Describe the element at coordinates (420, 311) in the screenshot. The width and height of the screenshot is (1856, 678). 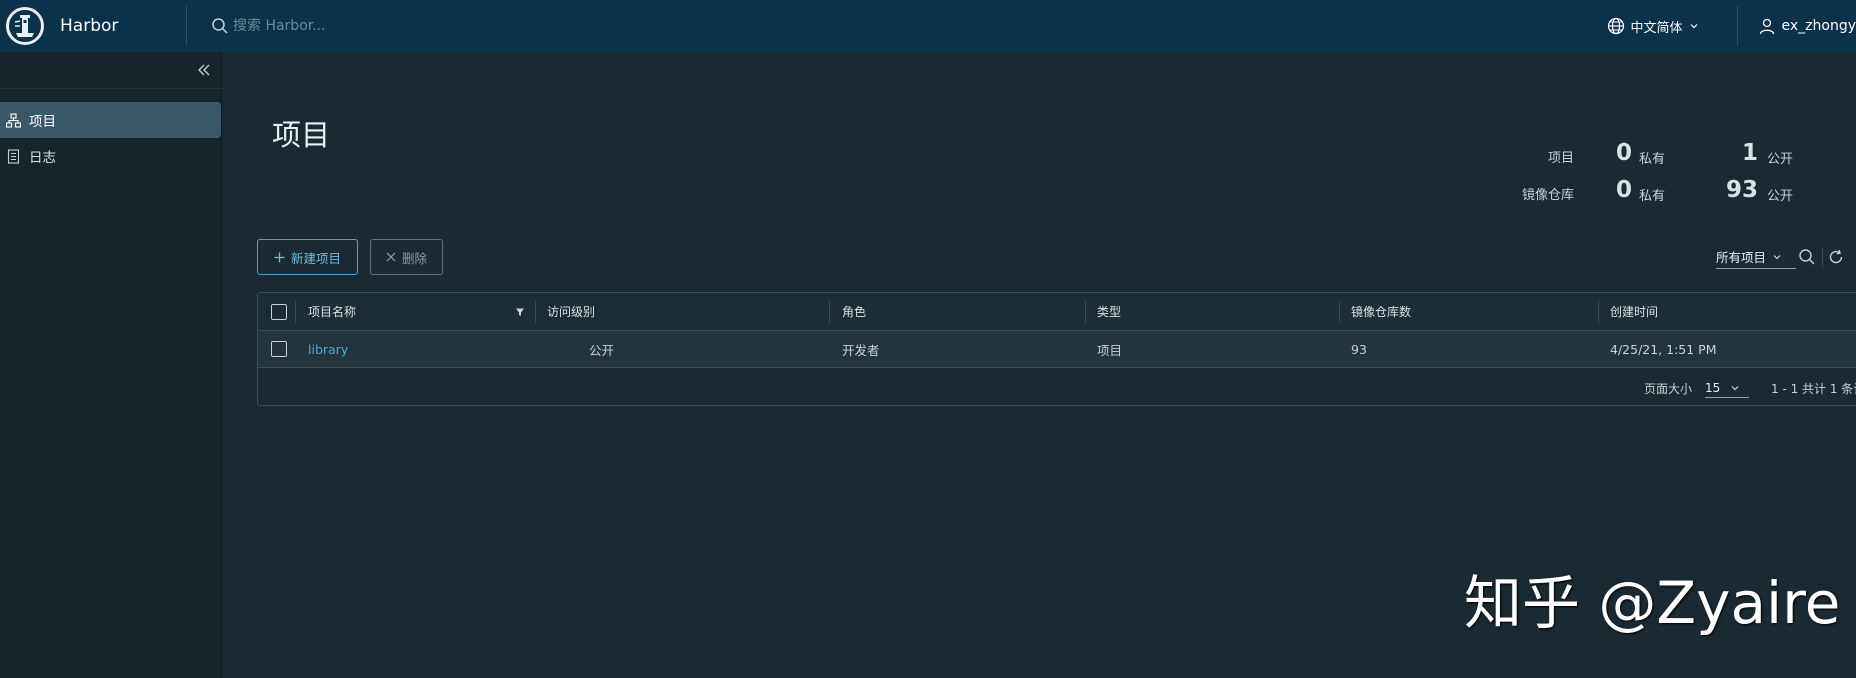
I see `column-header-name: 项目名称` at that location.